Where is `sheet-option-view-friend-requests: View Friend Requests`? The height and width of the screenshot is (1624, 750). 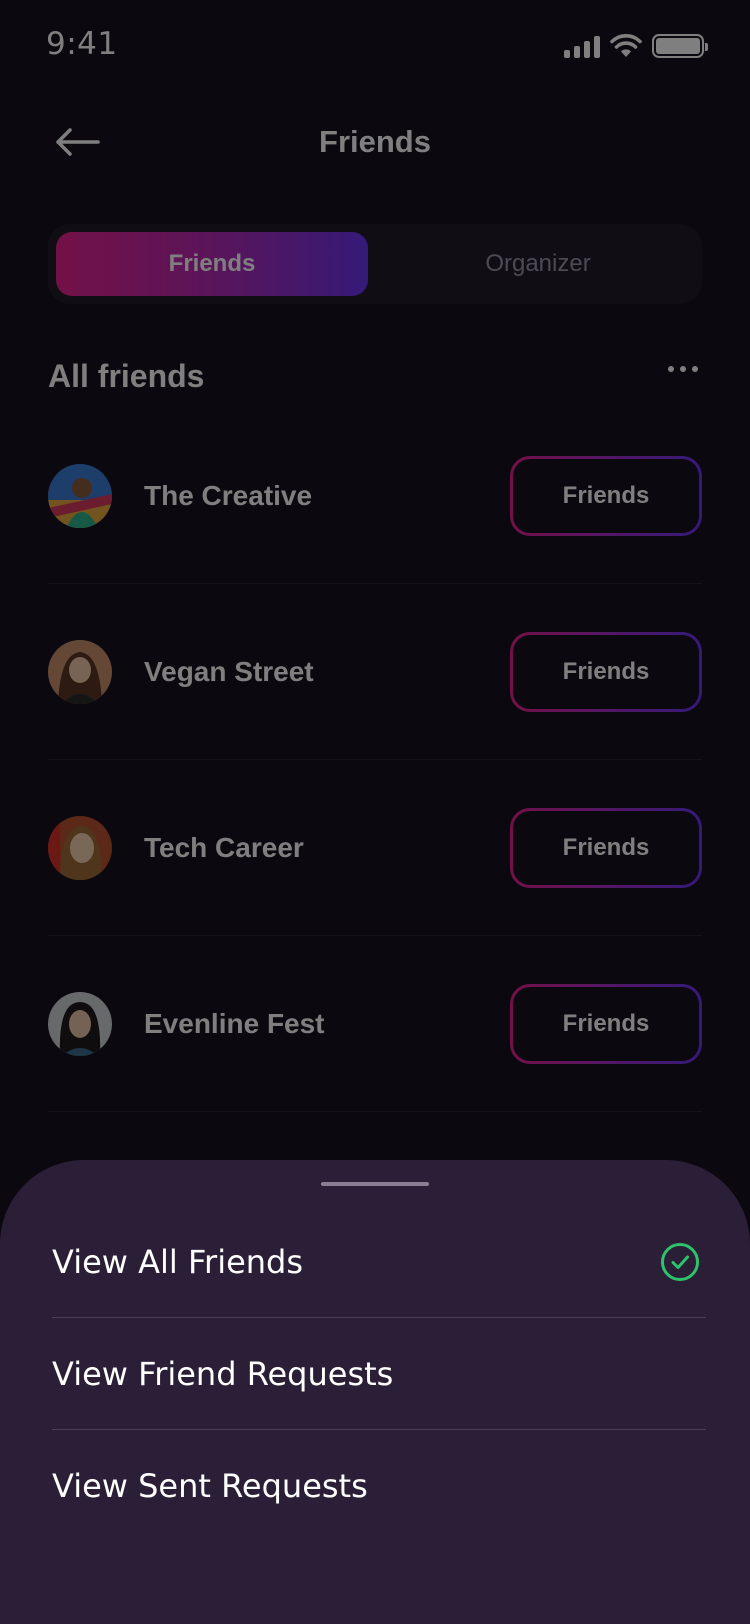
sheet-option-view-friend-requests: View Friend Requests is located at coordinates (379, 1374).